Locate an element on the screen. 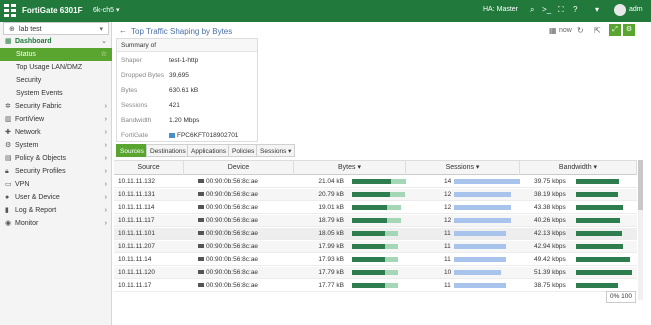  summary-header: Summary of is located at coordinates (187, 45).